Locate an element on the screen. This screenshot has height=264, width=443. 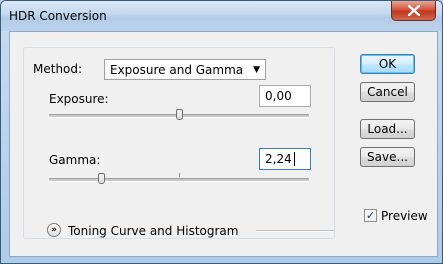
cancel-button: Cancel is located at coordinates (387, 92).